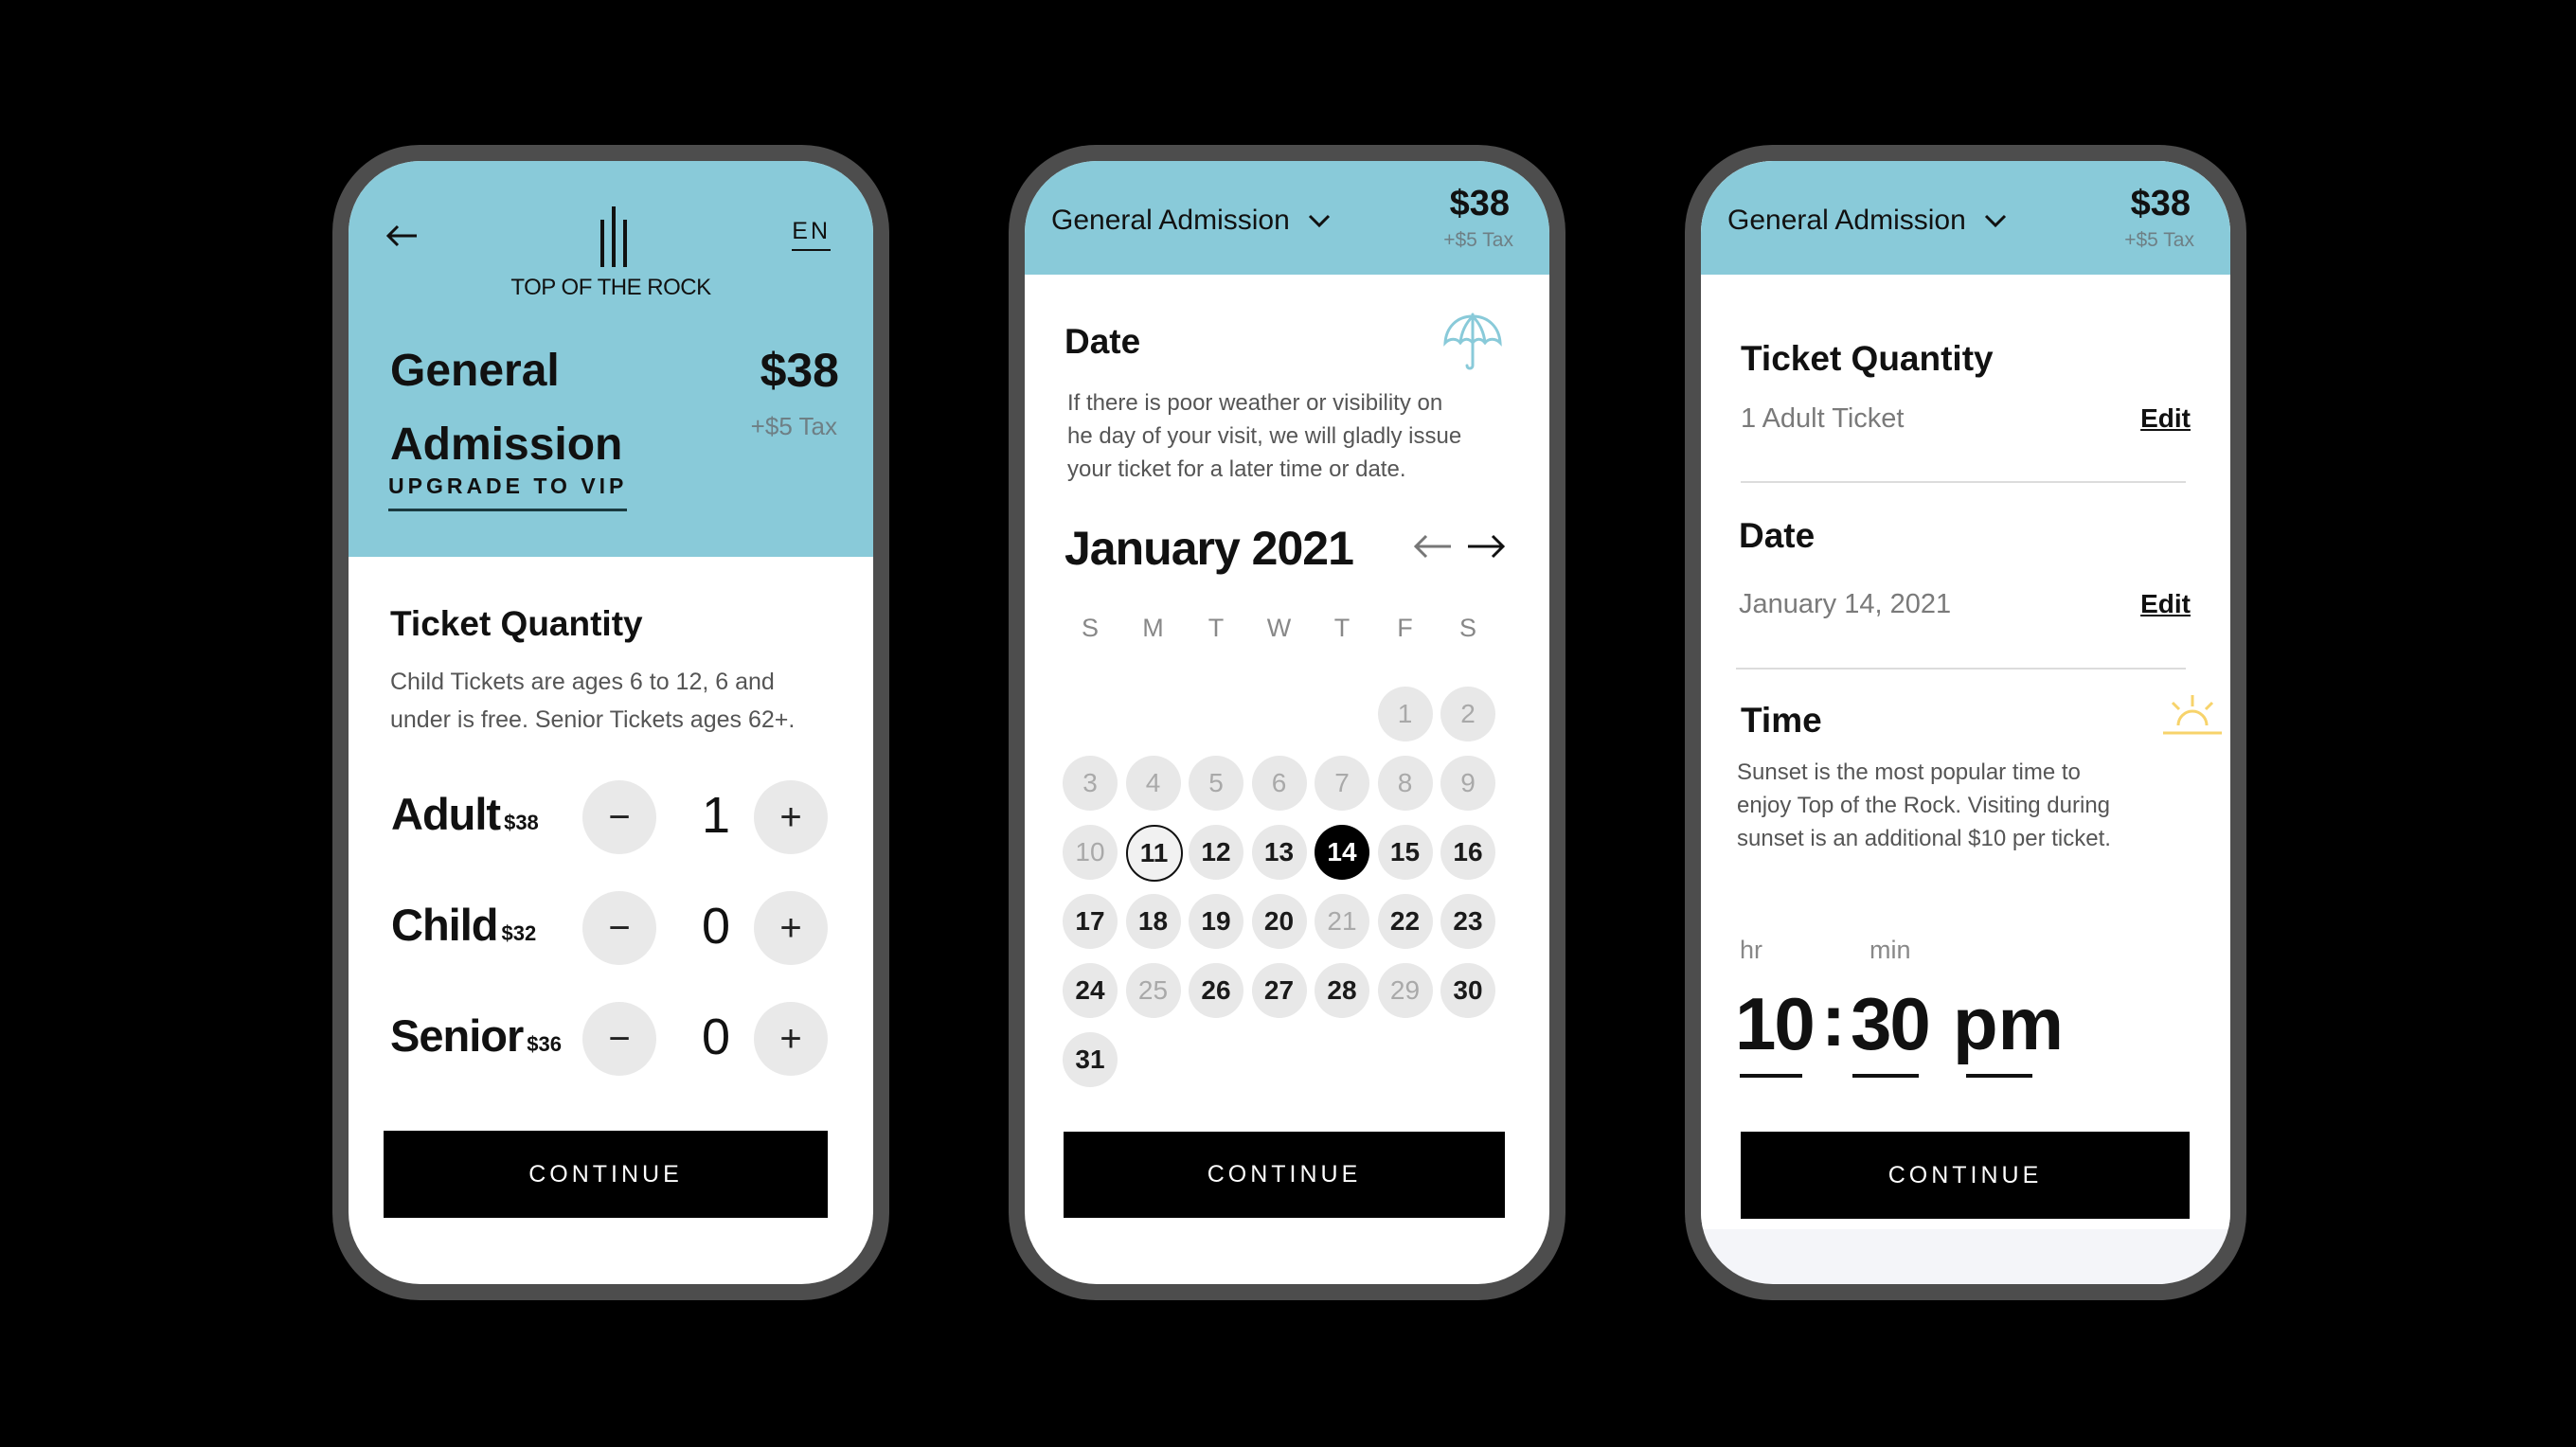  I want to click on calendar-day: 15, so click(1405, 852).